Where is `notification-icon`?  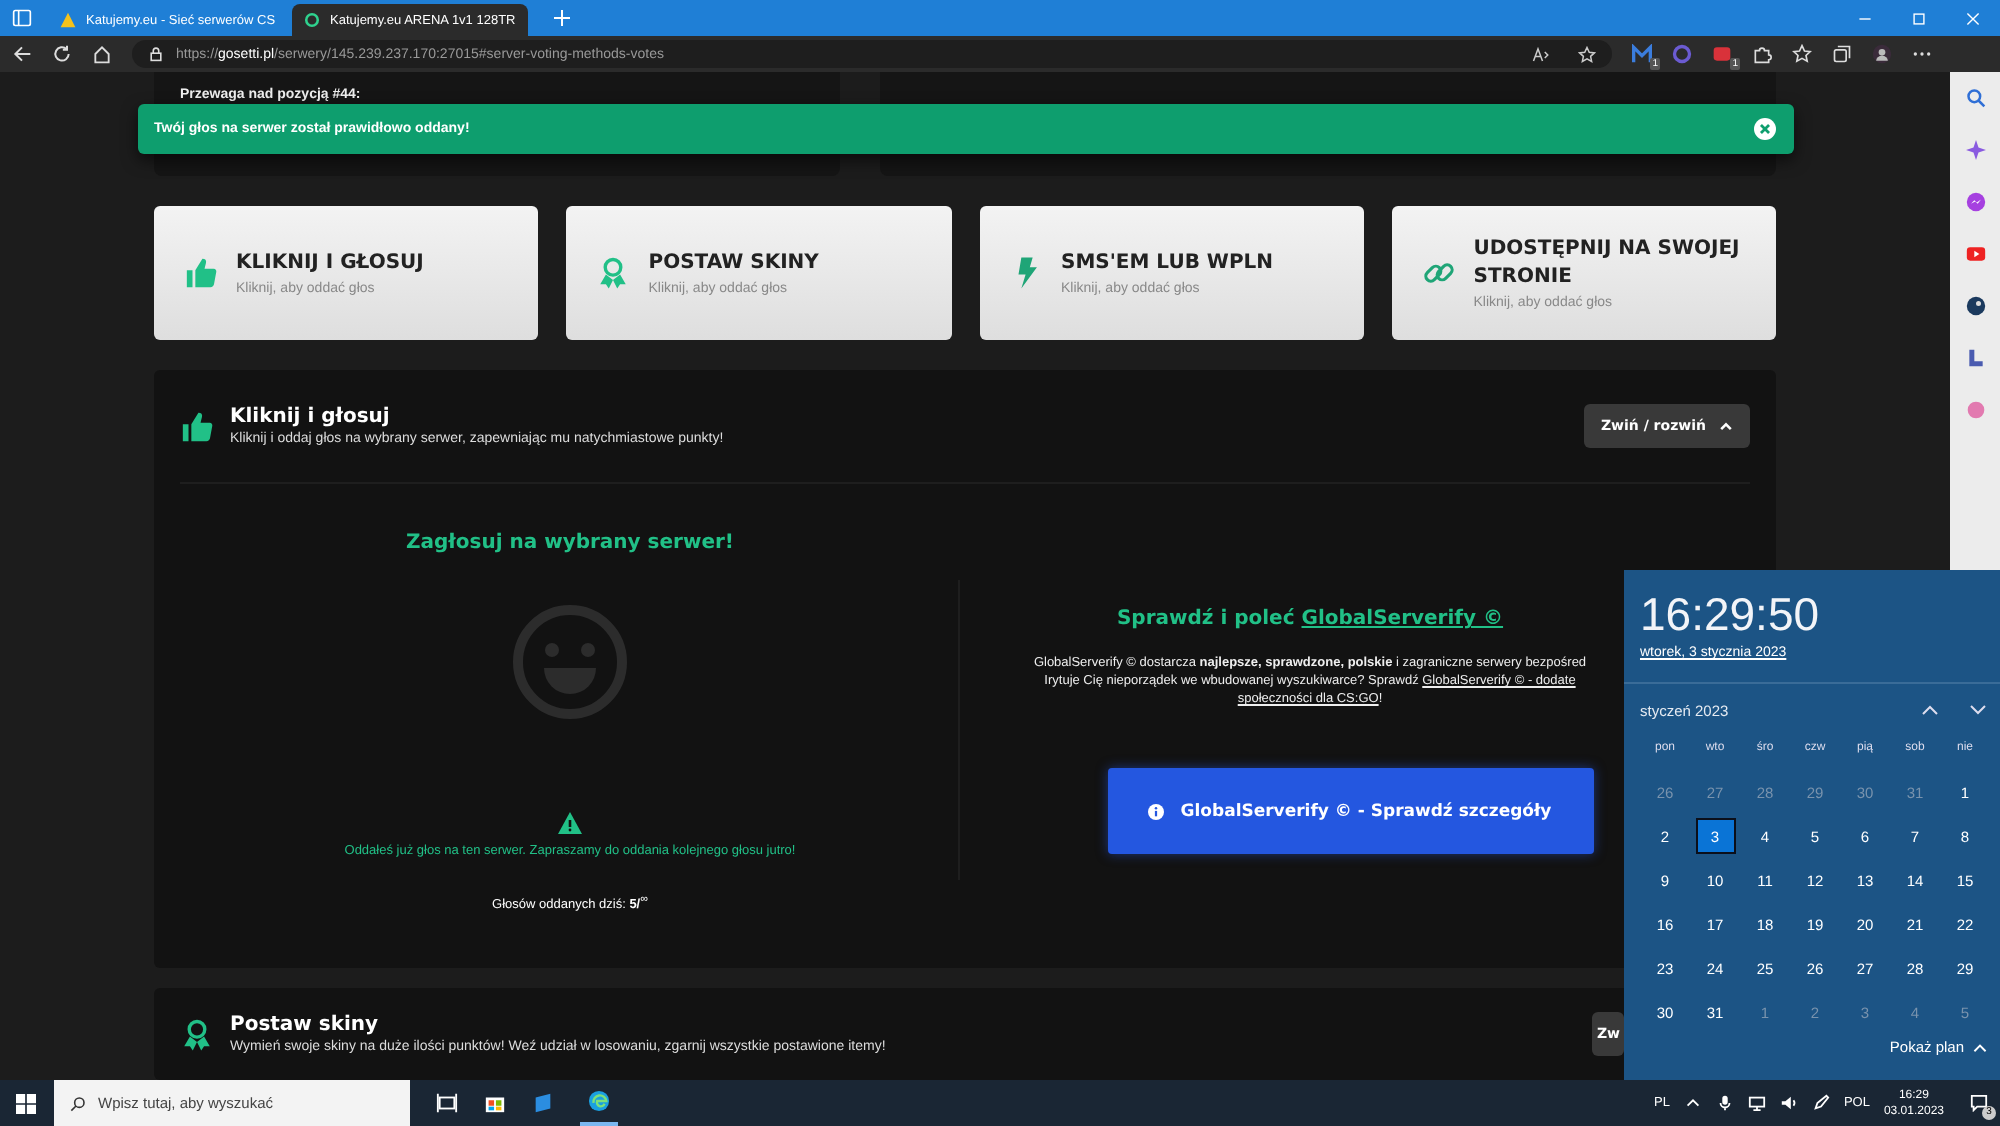
notification-icon is located at coordinates (1979, 1103).